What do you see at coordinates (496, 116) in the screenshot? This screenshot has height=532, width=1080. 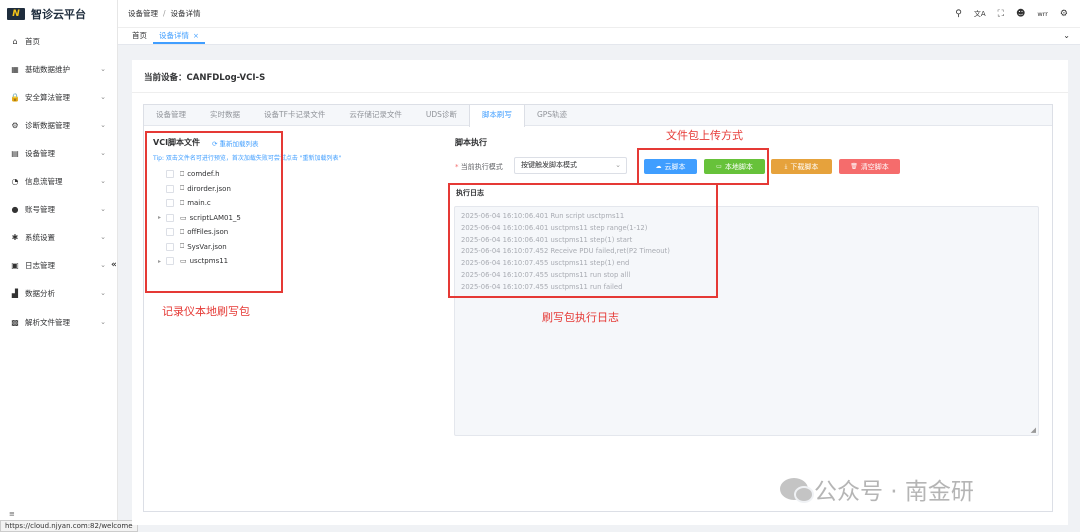 I see `tab: 脚本刷写` at bounding box center [496, 116].